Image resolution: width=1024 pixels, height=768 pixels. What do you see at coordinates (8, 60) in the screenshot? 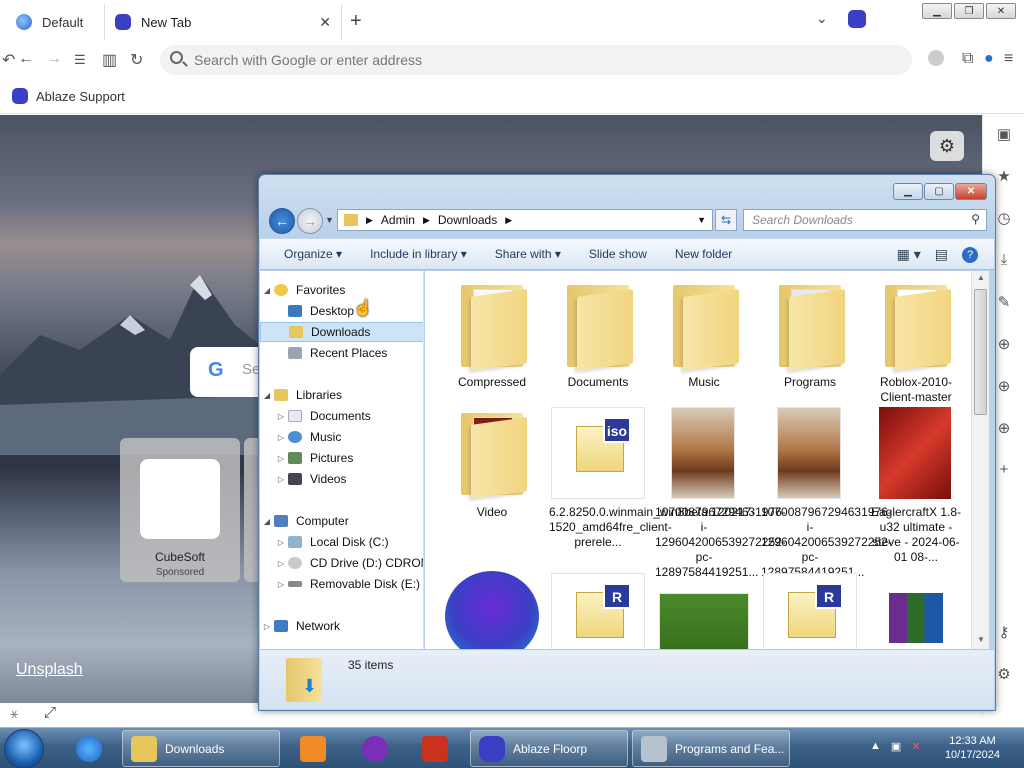
I see `undo-icon: ↶` at bounding box center [8, 60].